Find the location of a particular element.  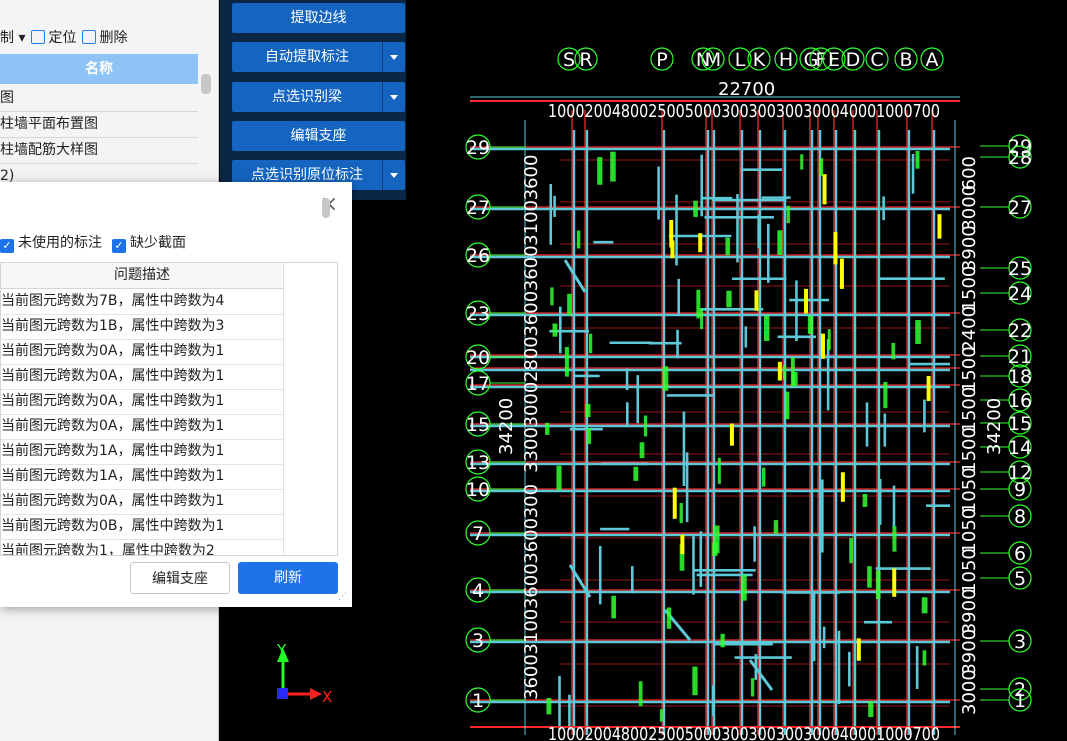

axis-bubble-label: 26 is located at coordinates (478, 256).